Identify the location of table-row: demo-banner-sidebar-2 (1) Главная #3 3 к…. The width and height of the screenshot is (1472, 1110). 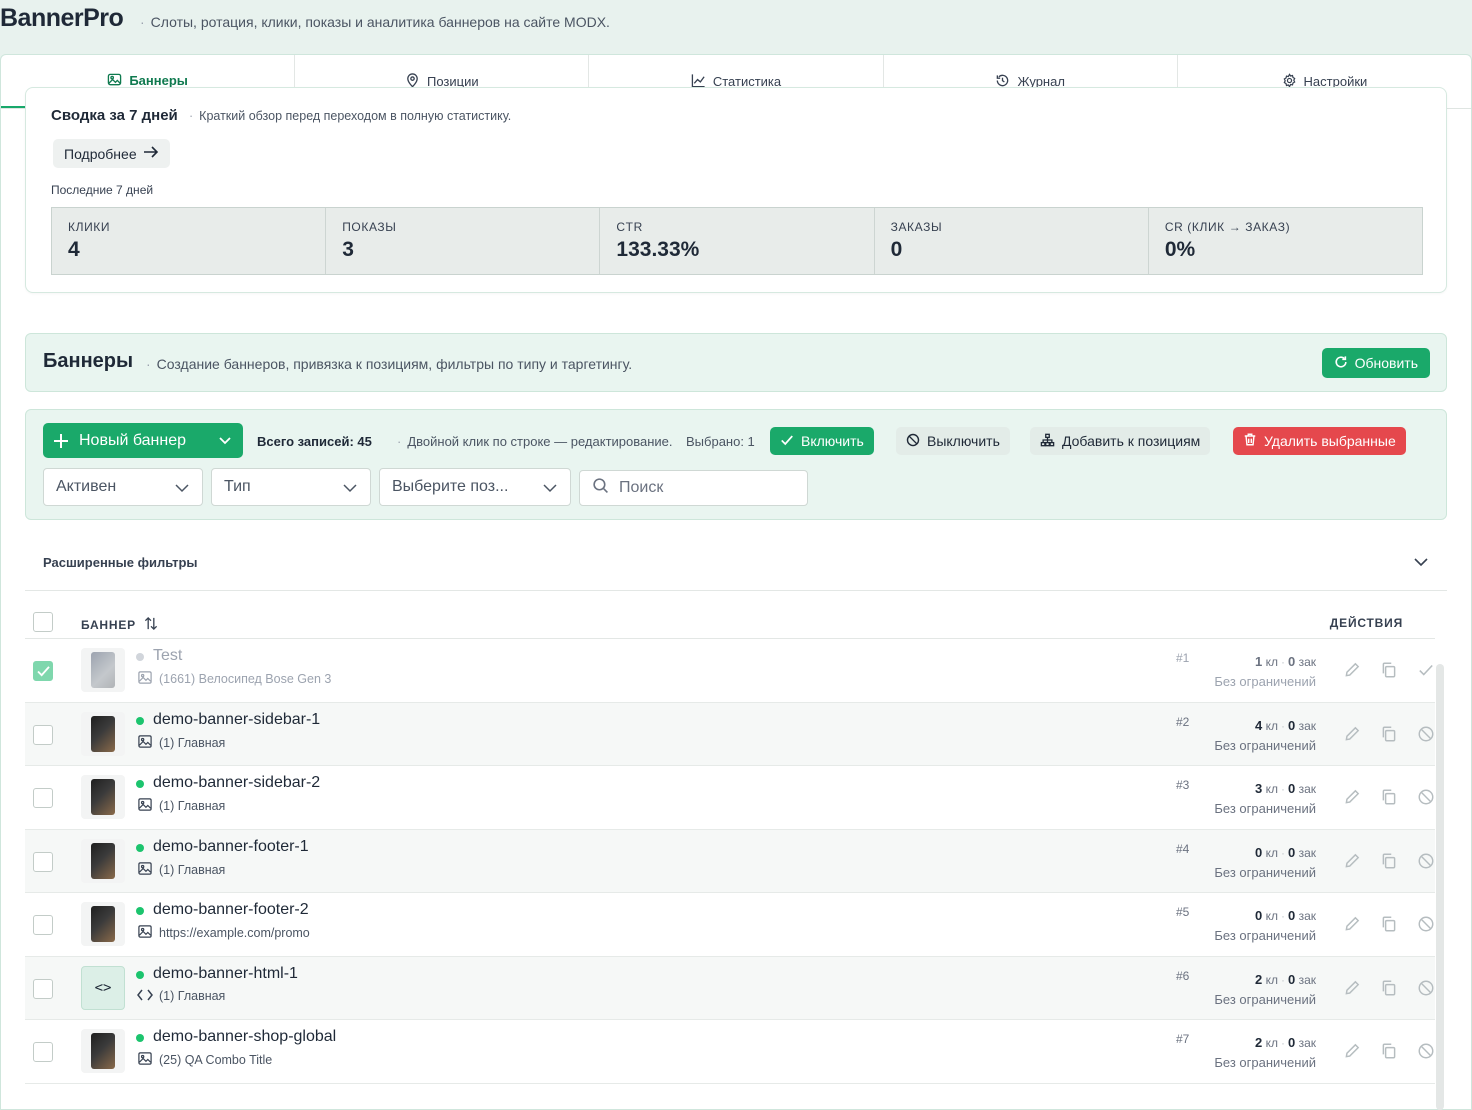
(730, 798).